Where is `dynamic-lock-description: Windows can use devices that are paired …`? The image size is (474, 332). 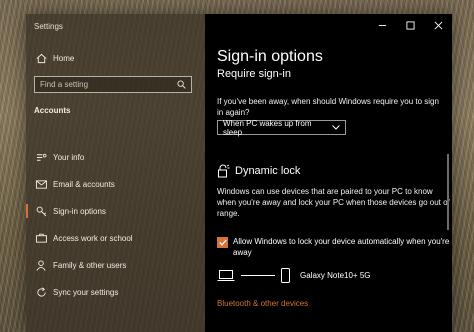 dynamic-lock-description: Windows can use devices that are paired … is located at coordinates (333, 202).